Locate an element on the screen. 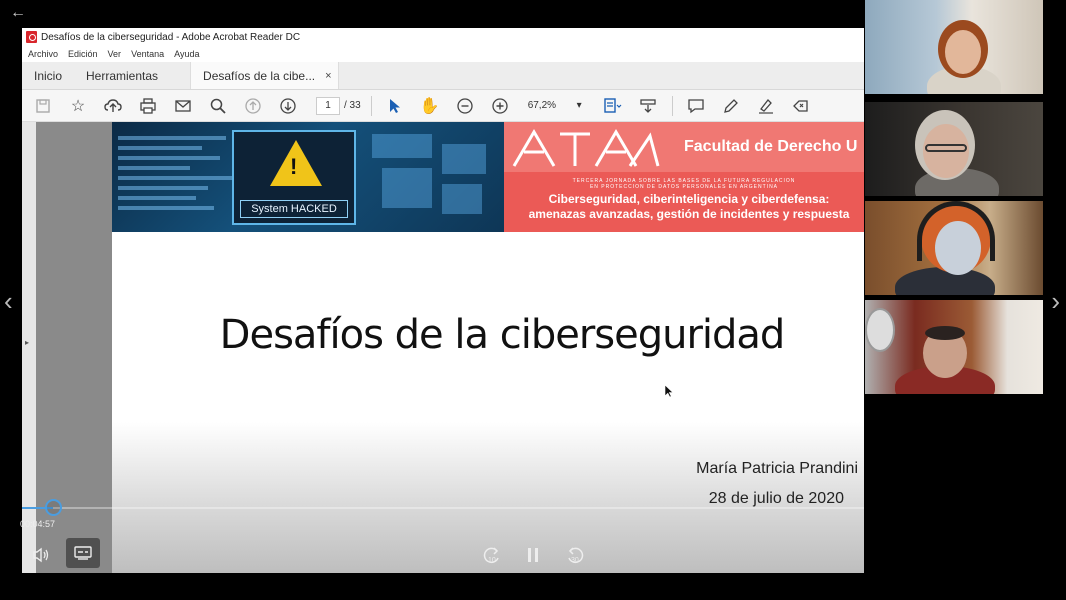 The width and height of the screenshot is (1066, 600). zoom-dropdown-icon: ▾ is located at coordinates (579, 105).